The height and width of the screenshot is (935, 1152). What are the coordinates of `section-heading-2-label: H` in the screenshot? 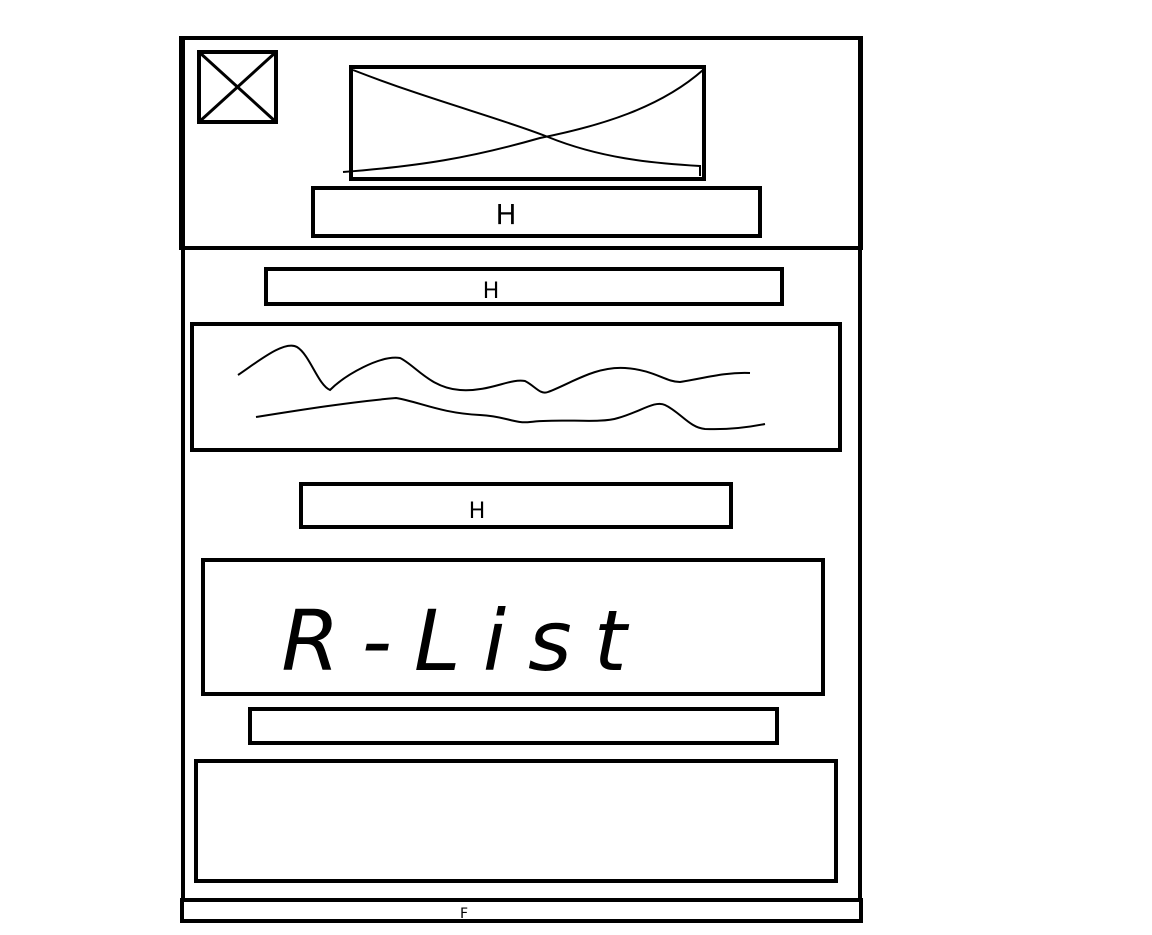 It's located at (477, 511).